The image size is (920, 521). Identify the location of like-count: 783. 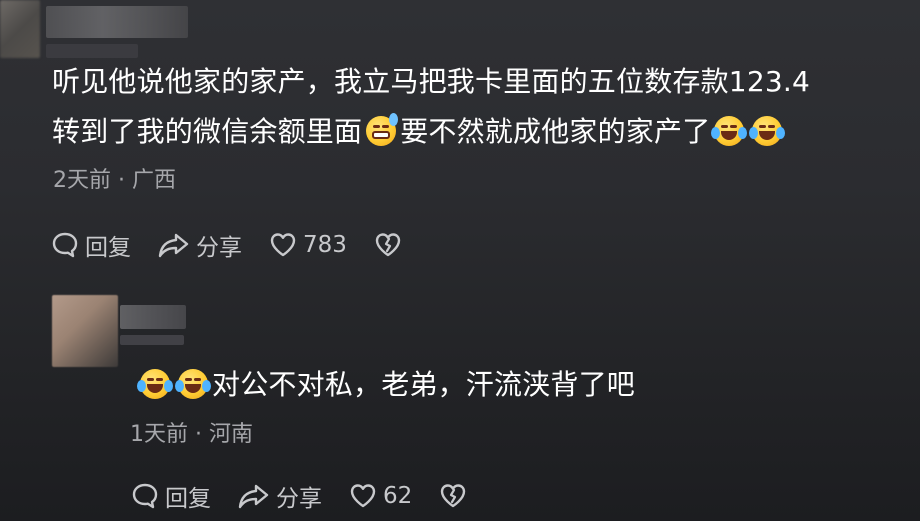
(325, 245).